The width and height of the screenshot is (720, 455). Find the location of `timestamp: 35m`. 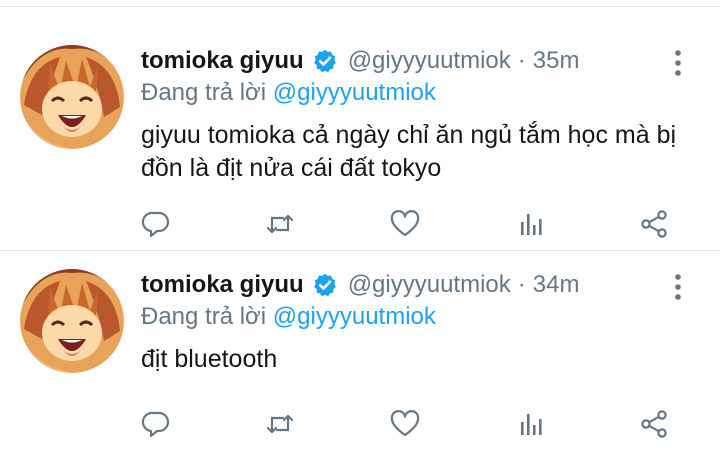

timestamp: 35m is located at coordinates (556, 61).